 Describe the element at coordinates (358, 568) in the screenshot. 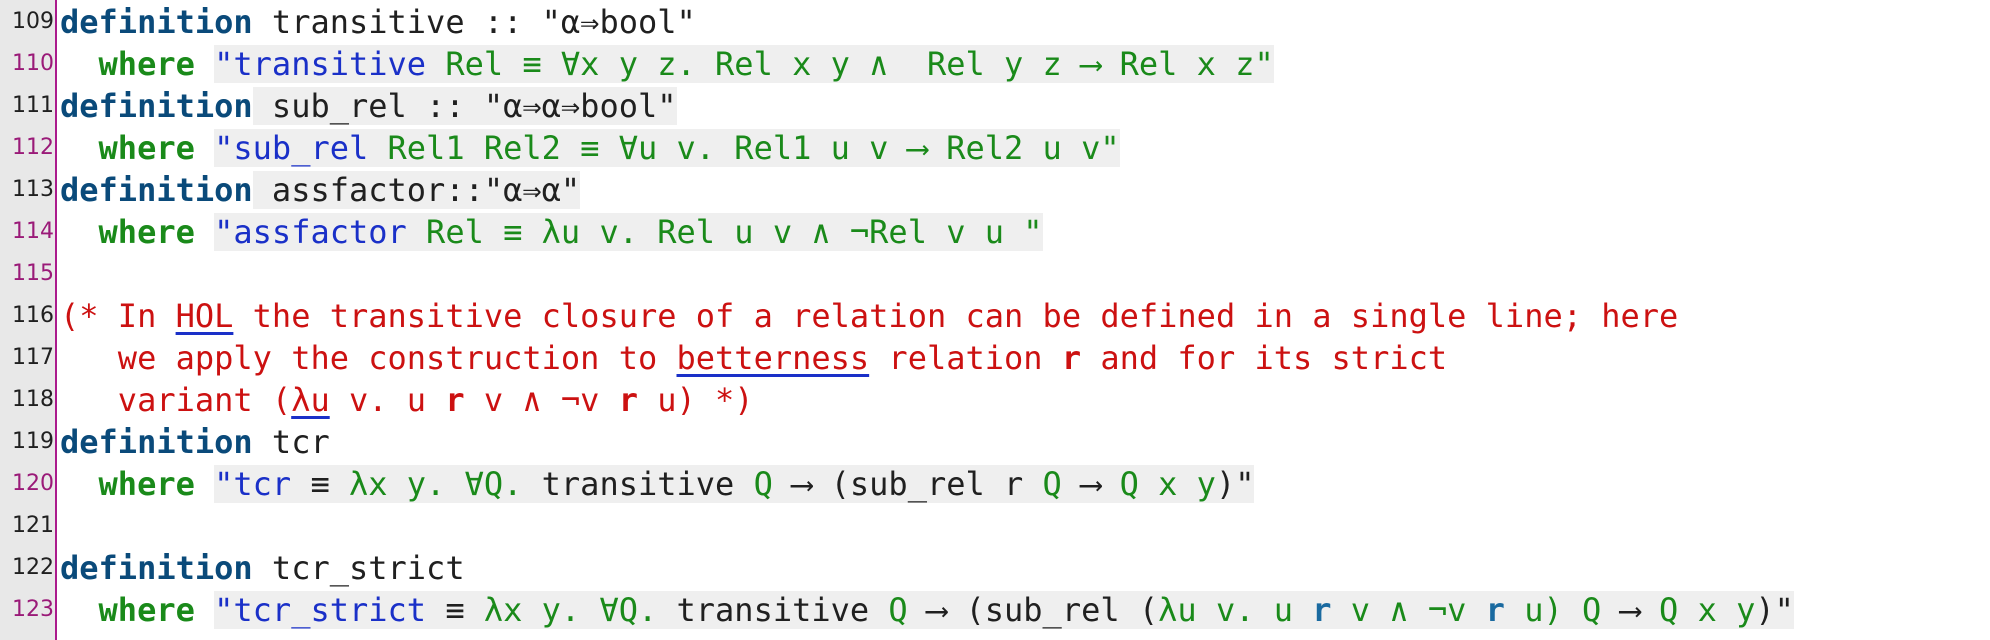

I see `code-token: tcr_strict` at that location.